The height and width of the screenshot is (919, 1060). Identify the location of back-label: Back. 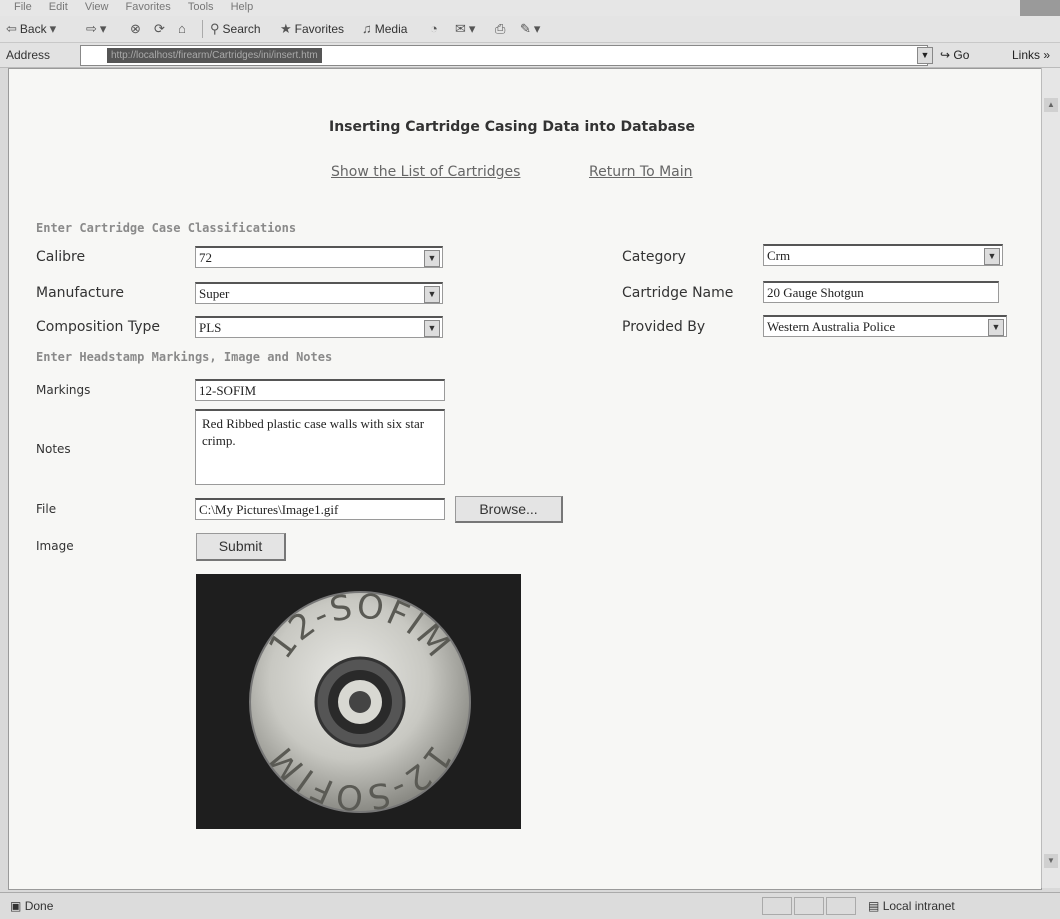
(33, 29).